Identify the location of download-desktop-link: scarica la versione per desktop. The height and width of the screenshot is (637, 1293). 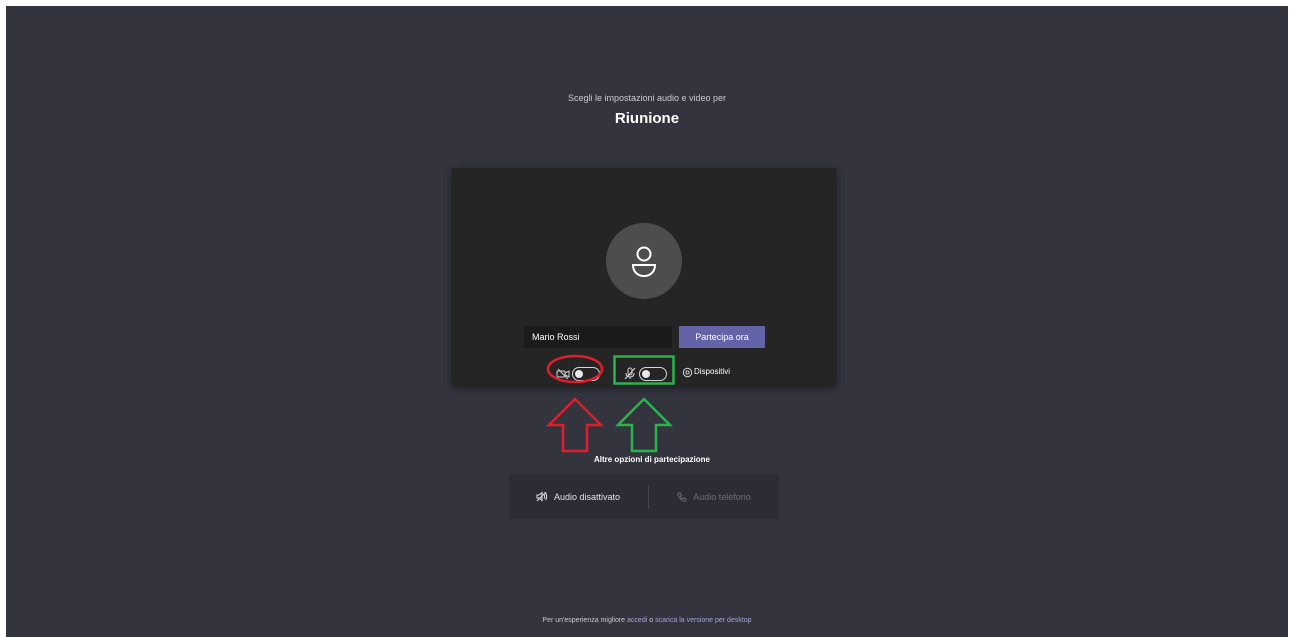
(703, 620).